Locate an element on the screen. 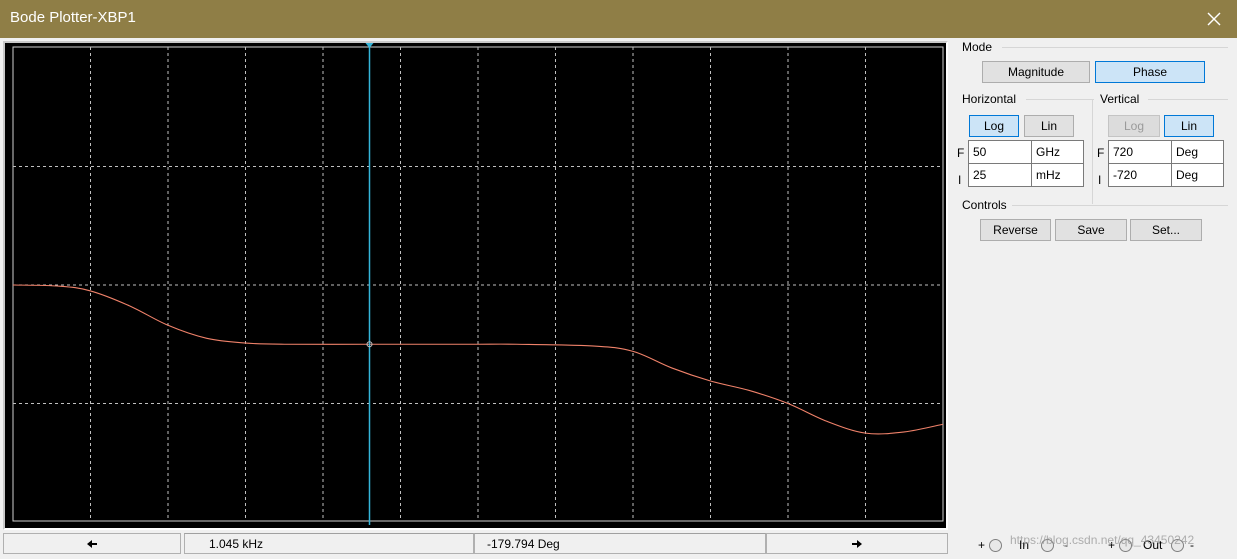 This screenshot has width=1237, height=559. vertical-group-title: Vertical is located at coordinates (1120, 99).